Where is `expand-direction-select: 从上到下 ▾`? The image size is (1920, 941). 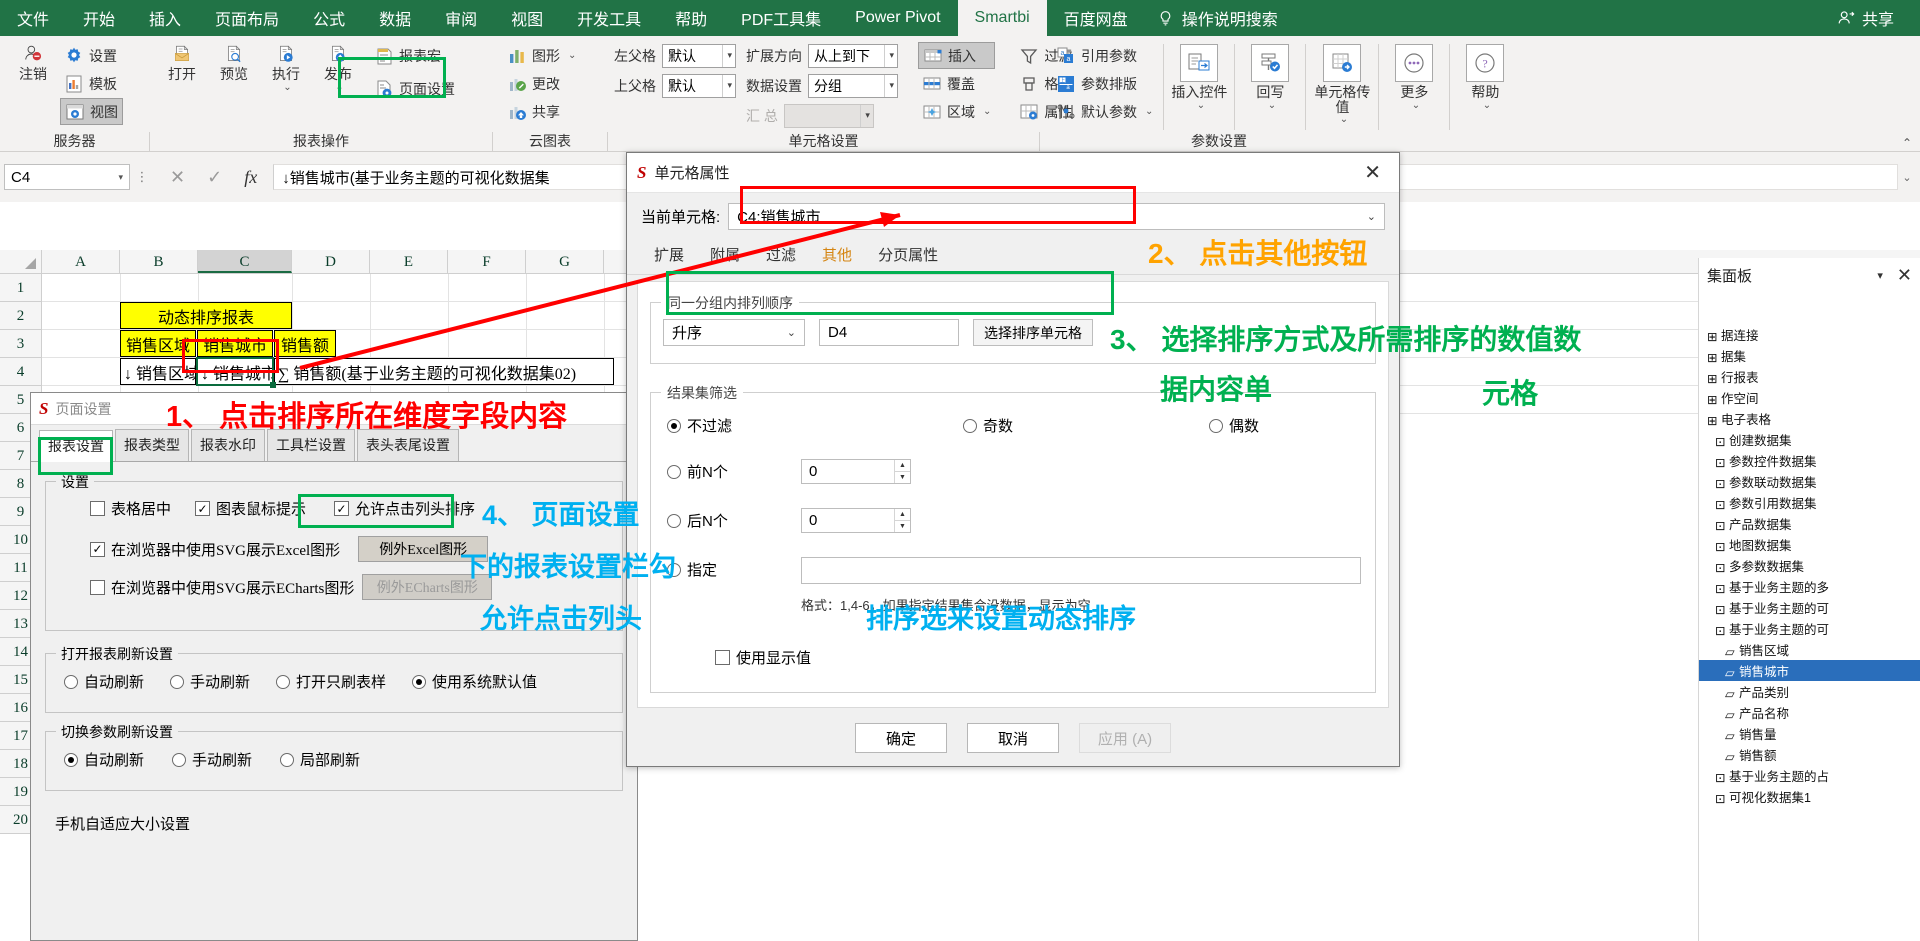
expand-direction-select: 从上到下 ▾ is located at coordinates (853, 55).